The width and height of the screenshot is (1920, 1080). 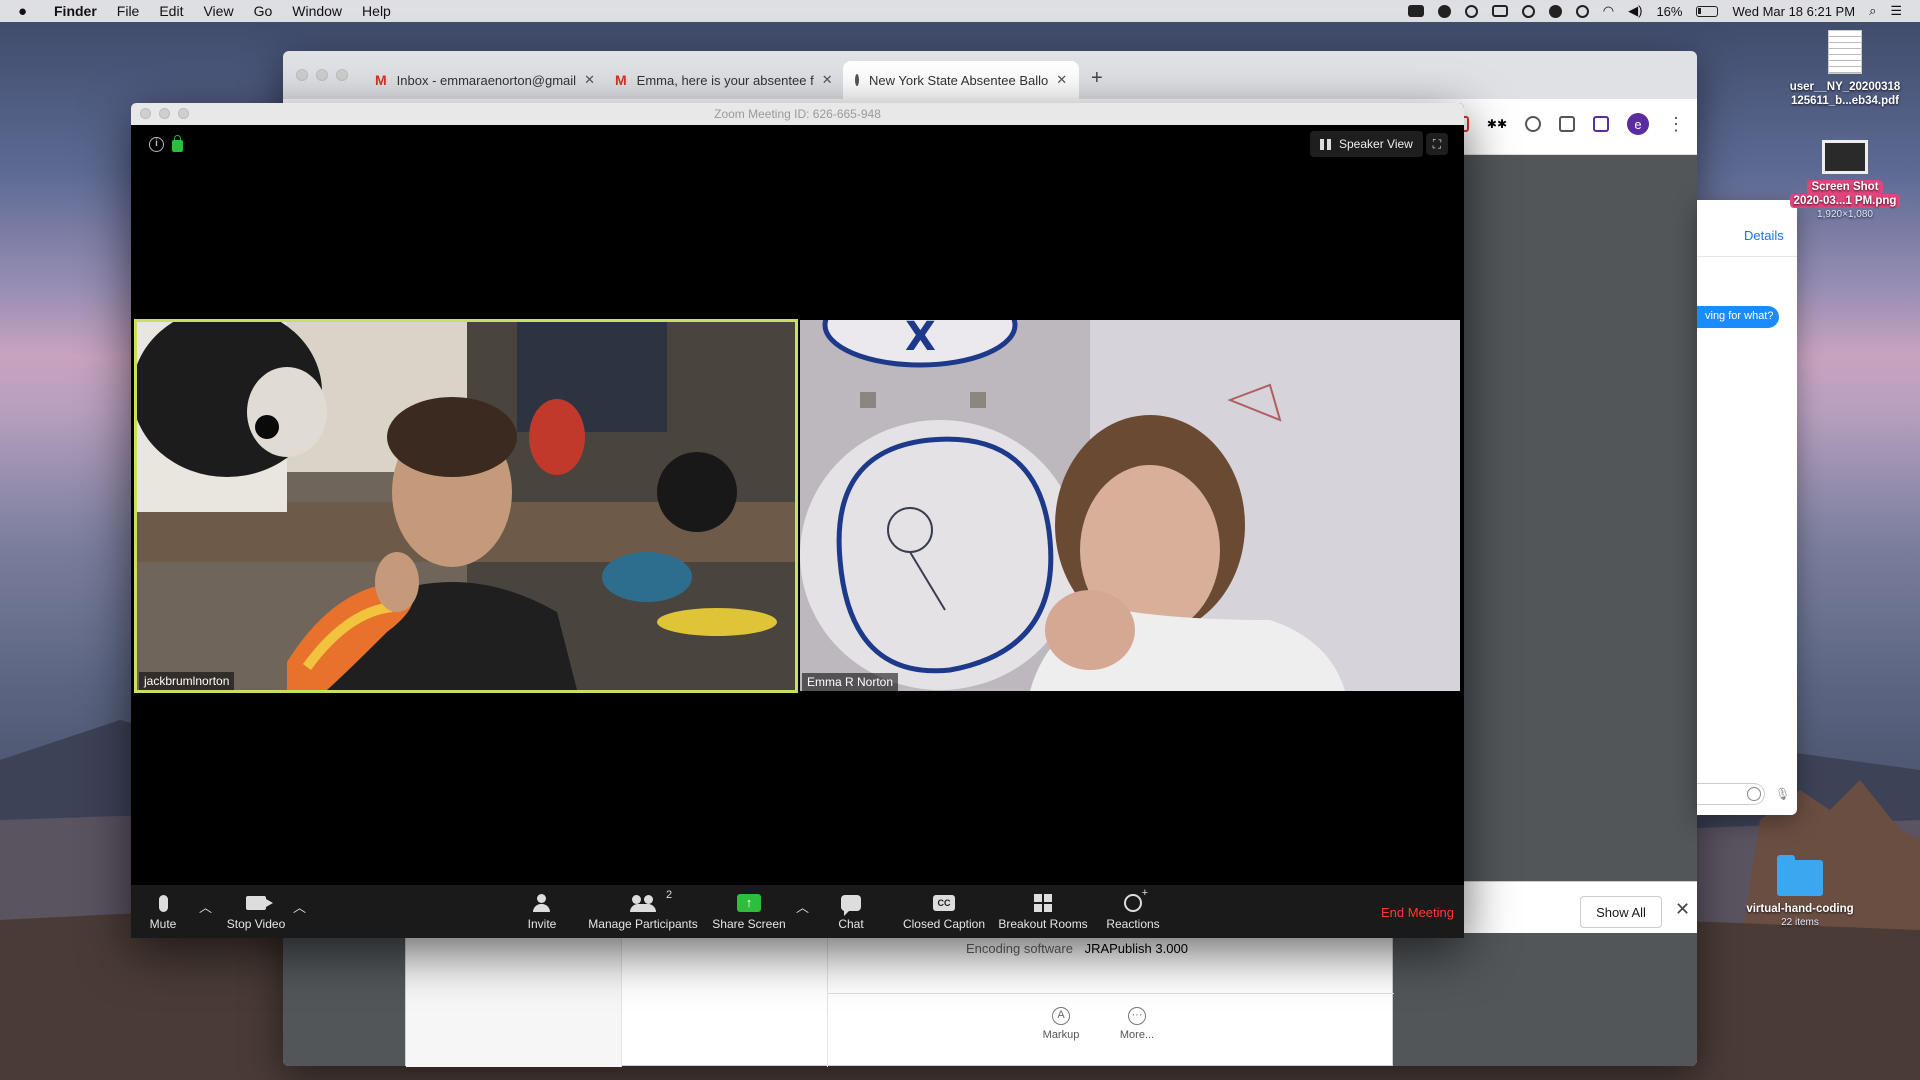 I want to click on menu-app-name: Finder, so click(x=75, y=11).